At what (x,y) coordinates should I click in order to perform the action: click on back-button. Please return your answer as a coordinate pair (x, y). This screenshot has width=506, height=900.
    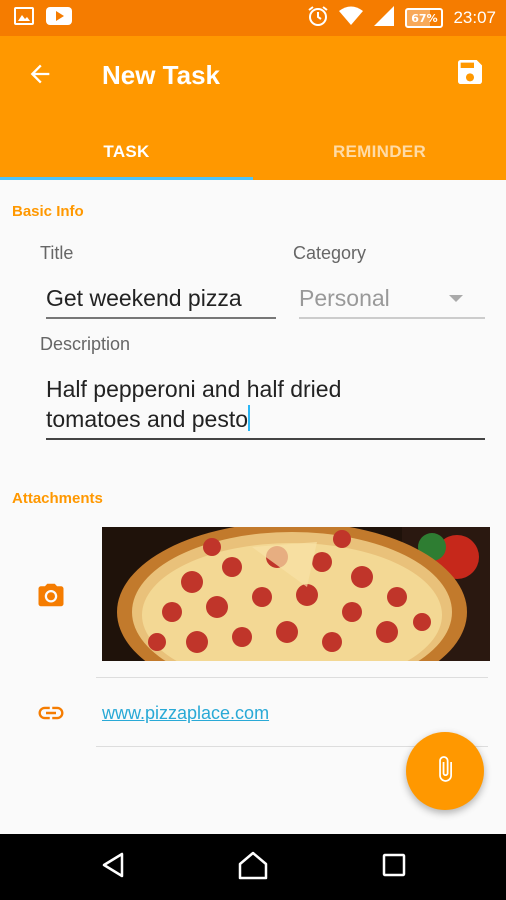
    Looking at the image, I should click on (40, 76).